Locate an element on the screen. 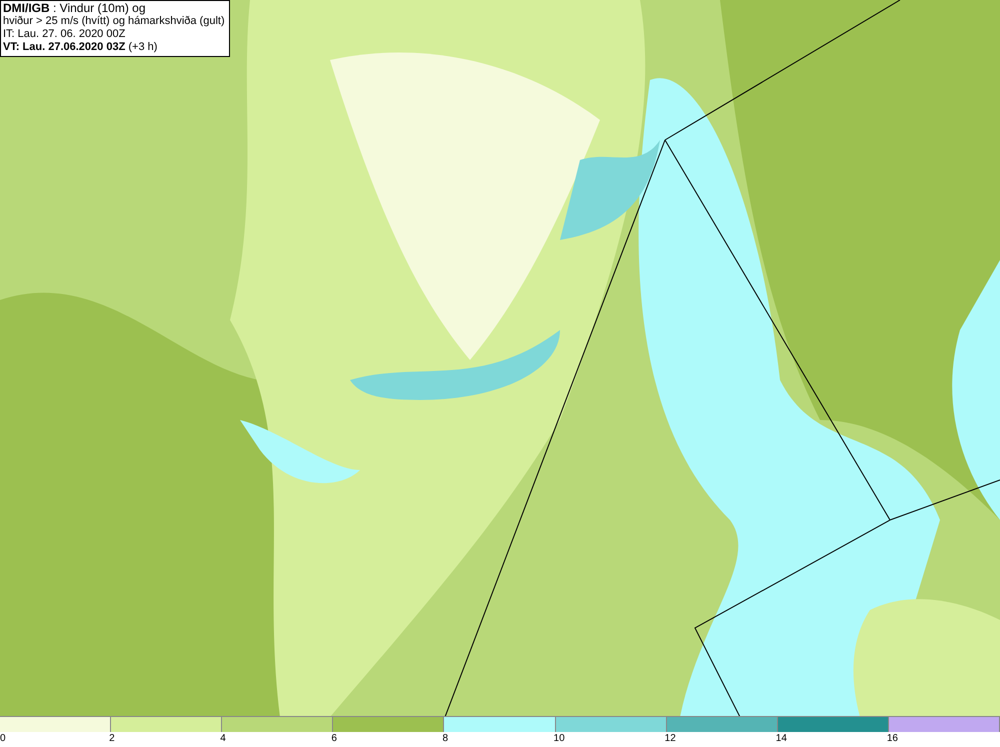  legend-label: 14 is located at coordinates (781, 739).